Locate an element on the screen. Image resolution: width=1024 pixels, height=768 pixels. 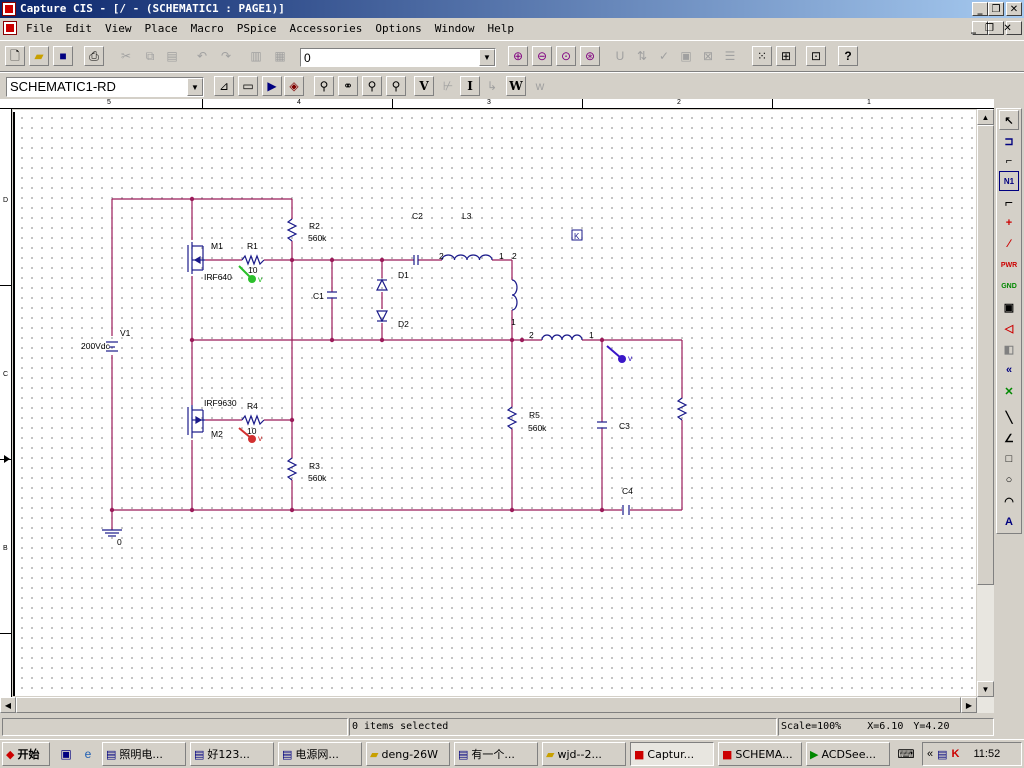
print-icon: ⎙ is located at coordinates (94, 56).